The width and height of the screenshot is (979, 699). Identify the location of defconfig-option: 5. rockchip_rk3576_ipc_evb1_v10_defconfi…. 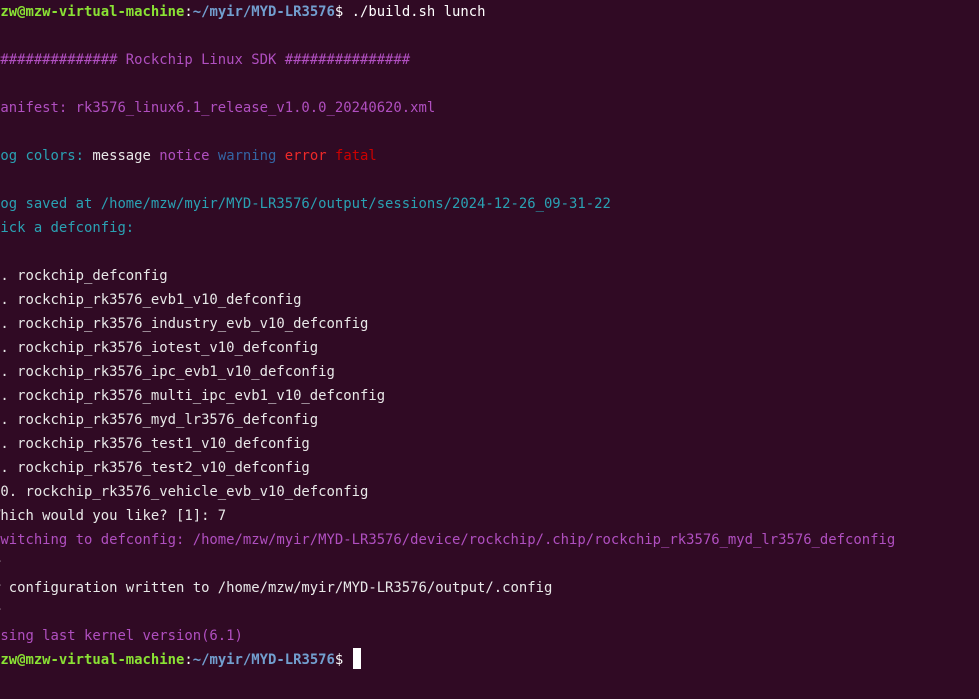
(167, 372).